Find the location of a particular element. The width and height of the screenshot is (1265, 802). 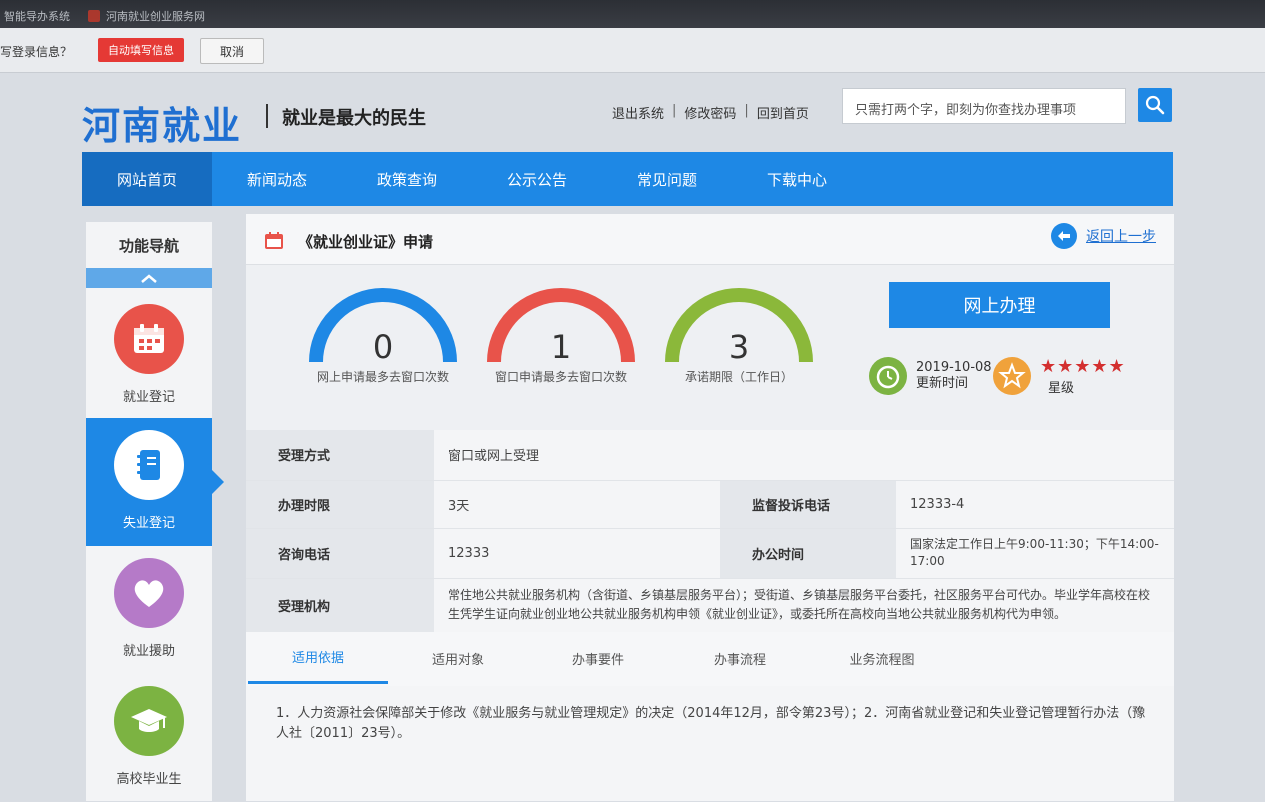

complaint-phone-label: 监督投诉电话 is located at coordinates (808, 504).